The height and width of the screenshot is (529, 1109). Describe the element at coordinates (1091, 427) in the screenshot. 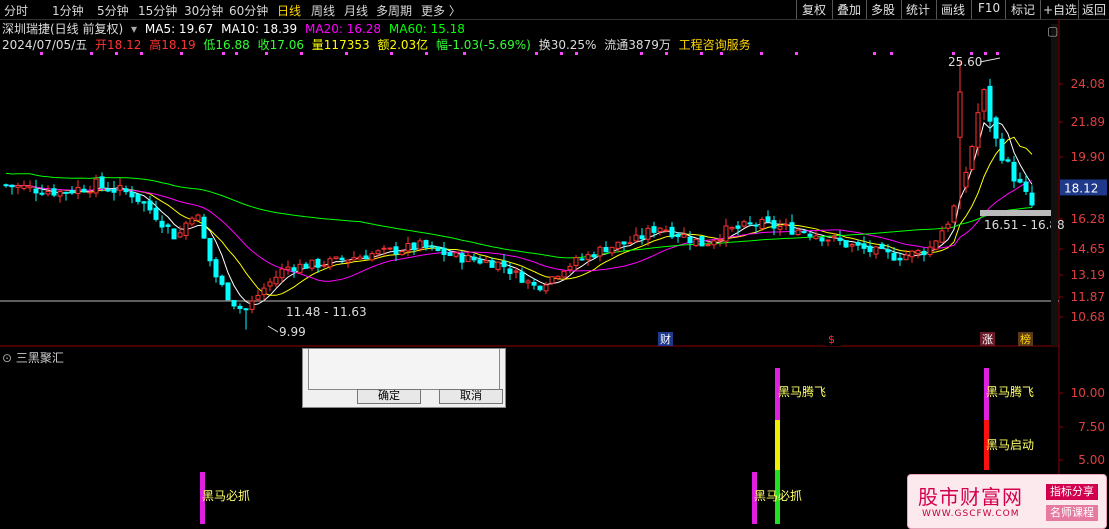

I see `sub-axis-label: 7.50` at that location.